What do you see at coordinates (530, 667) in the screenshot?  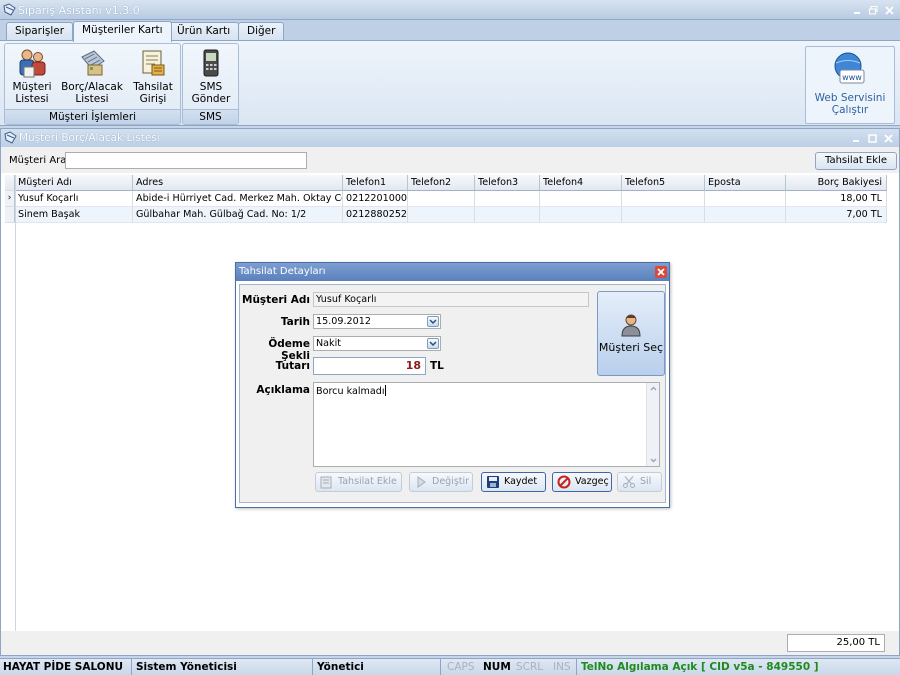 I see `status-scrl: SCRL` at bounding box center [530, 667].